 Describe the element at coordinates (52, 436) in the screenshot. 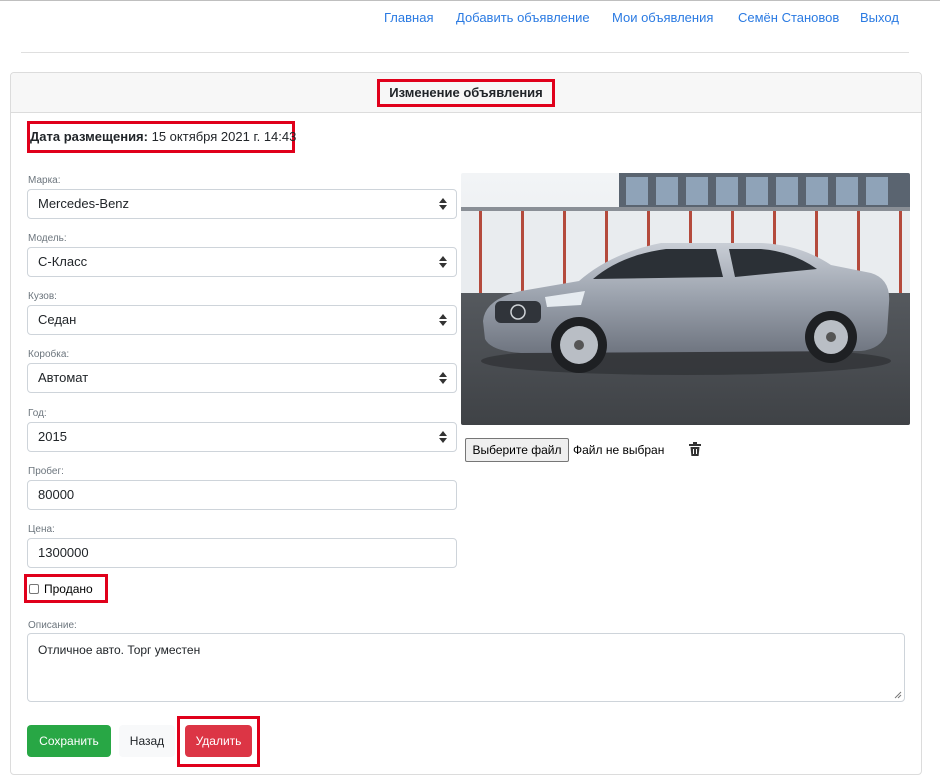

I see `year-value: 2015` at that location.